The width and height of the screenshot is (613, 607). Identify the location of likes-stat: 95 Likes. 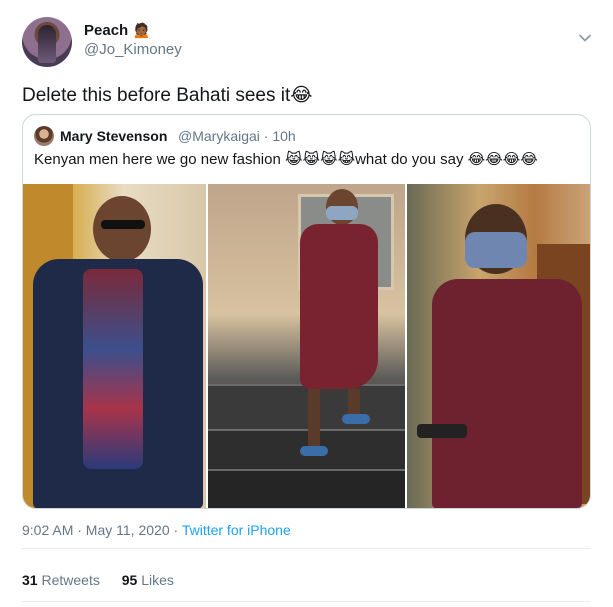
(148, 580).